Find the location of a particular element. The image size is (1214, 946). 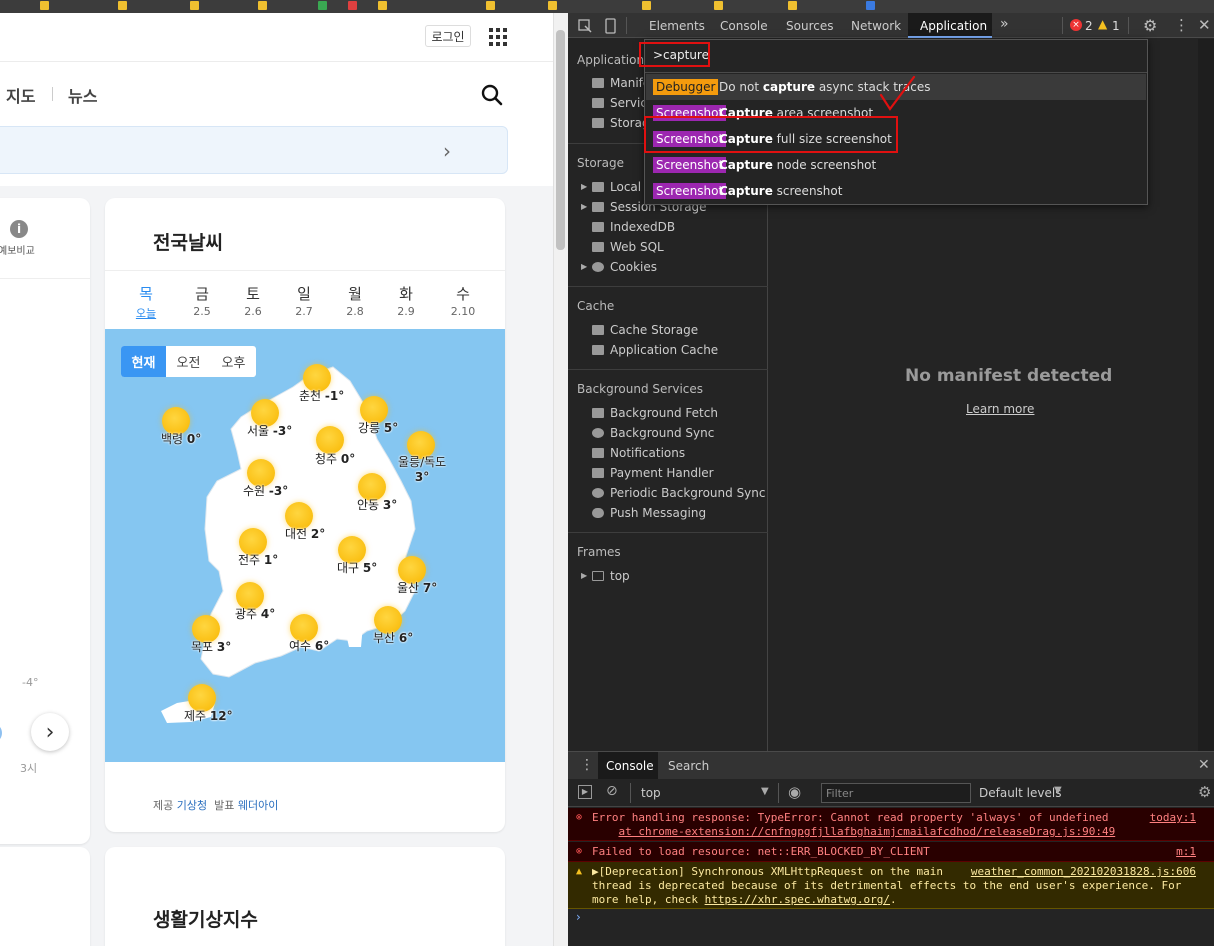

error-count: 2 is located at coordinates (1089, 26).